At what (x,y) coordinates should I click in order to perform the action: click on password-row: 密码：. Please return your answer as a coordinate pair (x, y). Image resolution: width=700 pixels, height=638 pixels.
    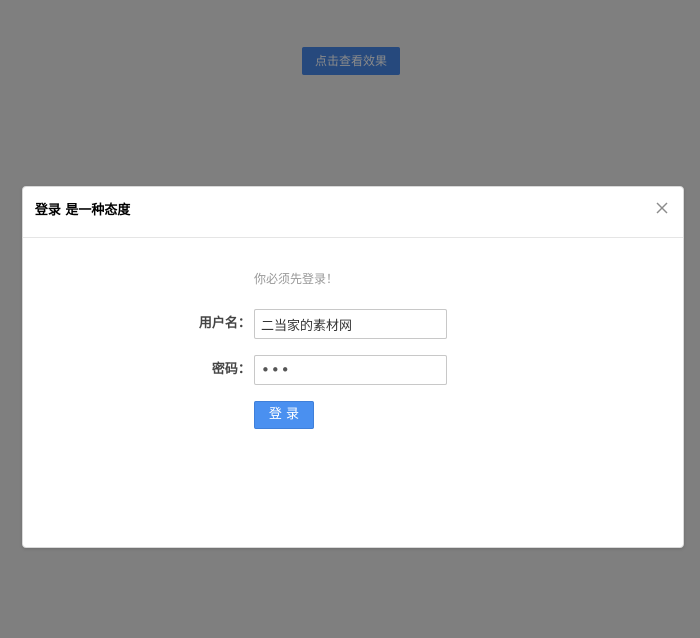
    Looking at the image, I should click on (353, 370).